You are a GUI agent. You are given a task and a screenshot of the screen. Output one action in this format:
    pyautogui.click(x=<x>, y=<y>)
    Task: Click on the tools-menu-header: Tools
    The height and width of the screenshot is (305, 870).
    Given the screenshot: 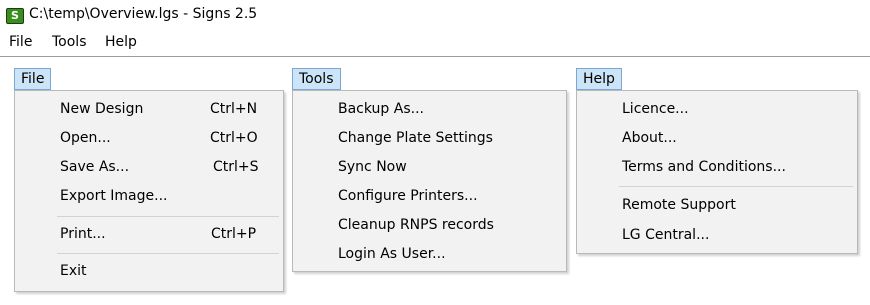 What is the action you would take?
    pyautogui.click(x=316, y=79)
    